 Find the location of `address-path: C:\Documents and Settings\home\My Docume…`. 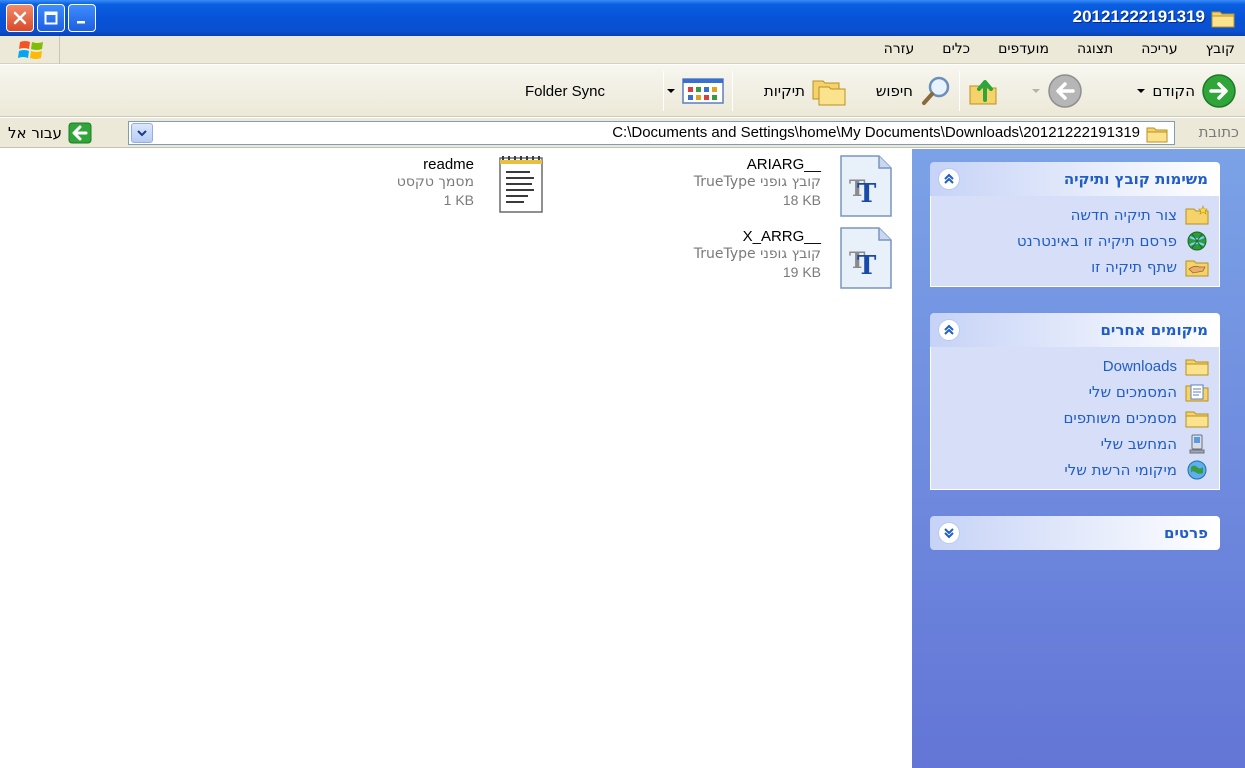

address-path: C:\Documents and Settings\home\My Docume… is located at coordinates (876, 132).